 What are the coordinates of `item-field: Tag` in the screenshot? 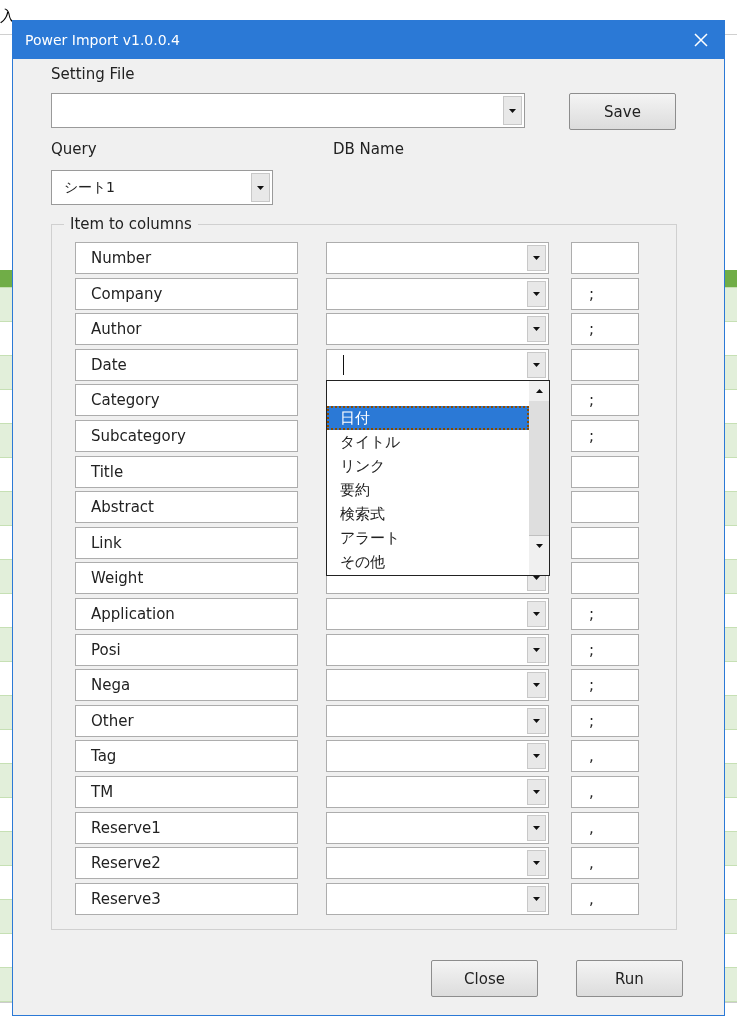 It's located at (186, 756).